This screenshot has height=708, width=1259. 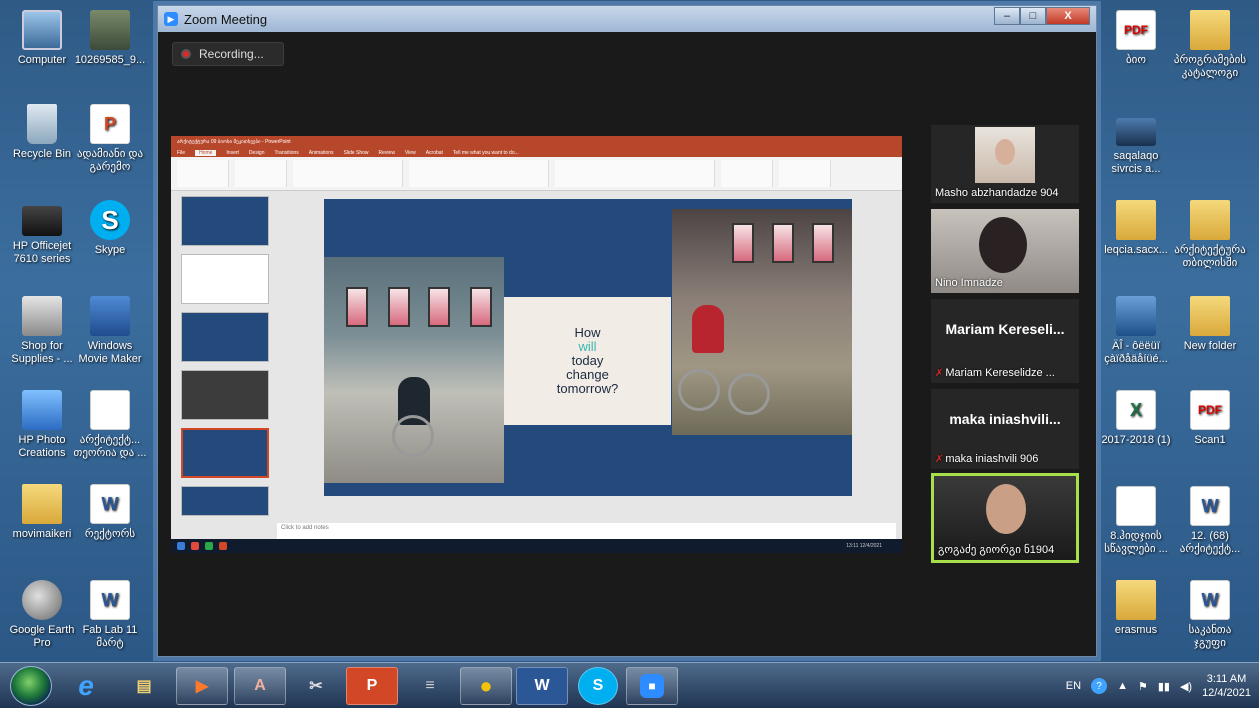 I want to click on slide-text-how: How, so click(x=587, y=332).